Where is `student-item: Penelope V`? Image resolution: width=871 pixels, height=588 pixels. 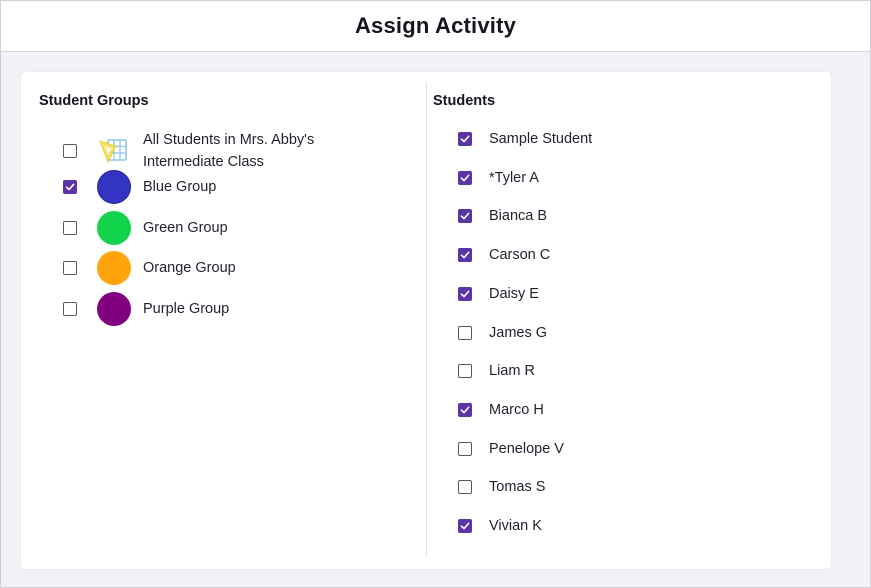
student-item: Penelope V is located at coordinates (511, 449).